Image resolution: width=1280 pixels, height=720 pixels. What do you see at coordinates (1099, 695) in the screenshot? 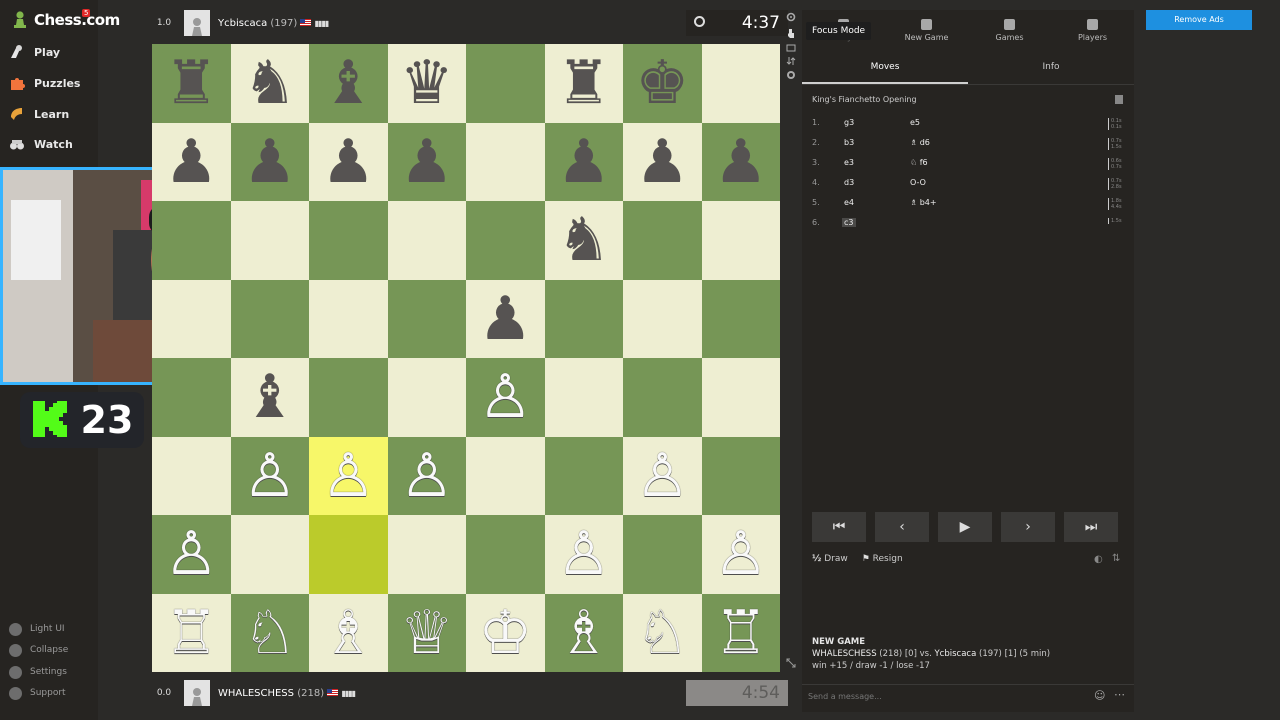
I see `emoji-icon: ☺` at bounding box center [1099, 695].